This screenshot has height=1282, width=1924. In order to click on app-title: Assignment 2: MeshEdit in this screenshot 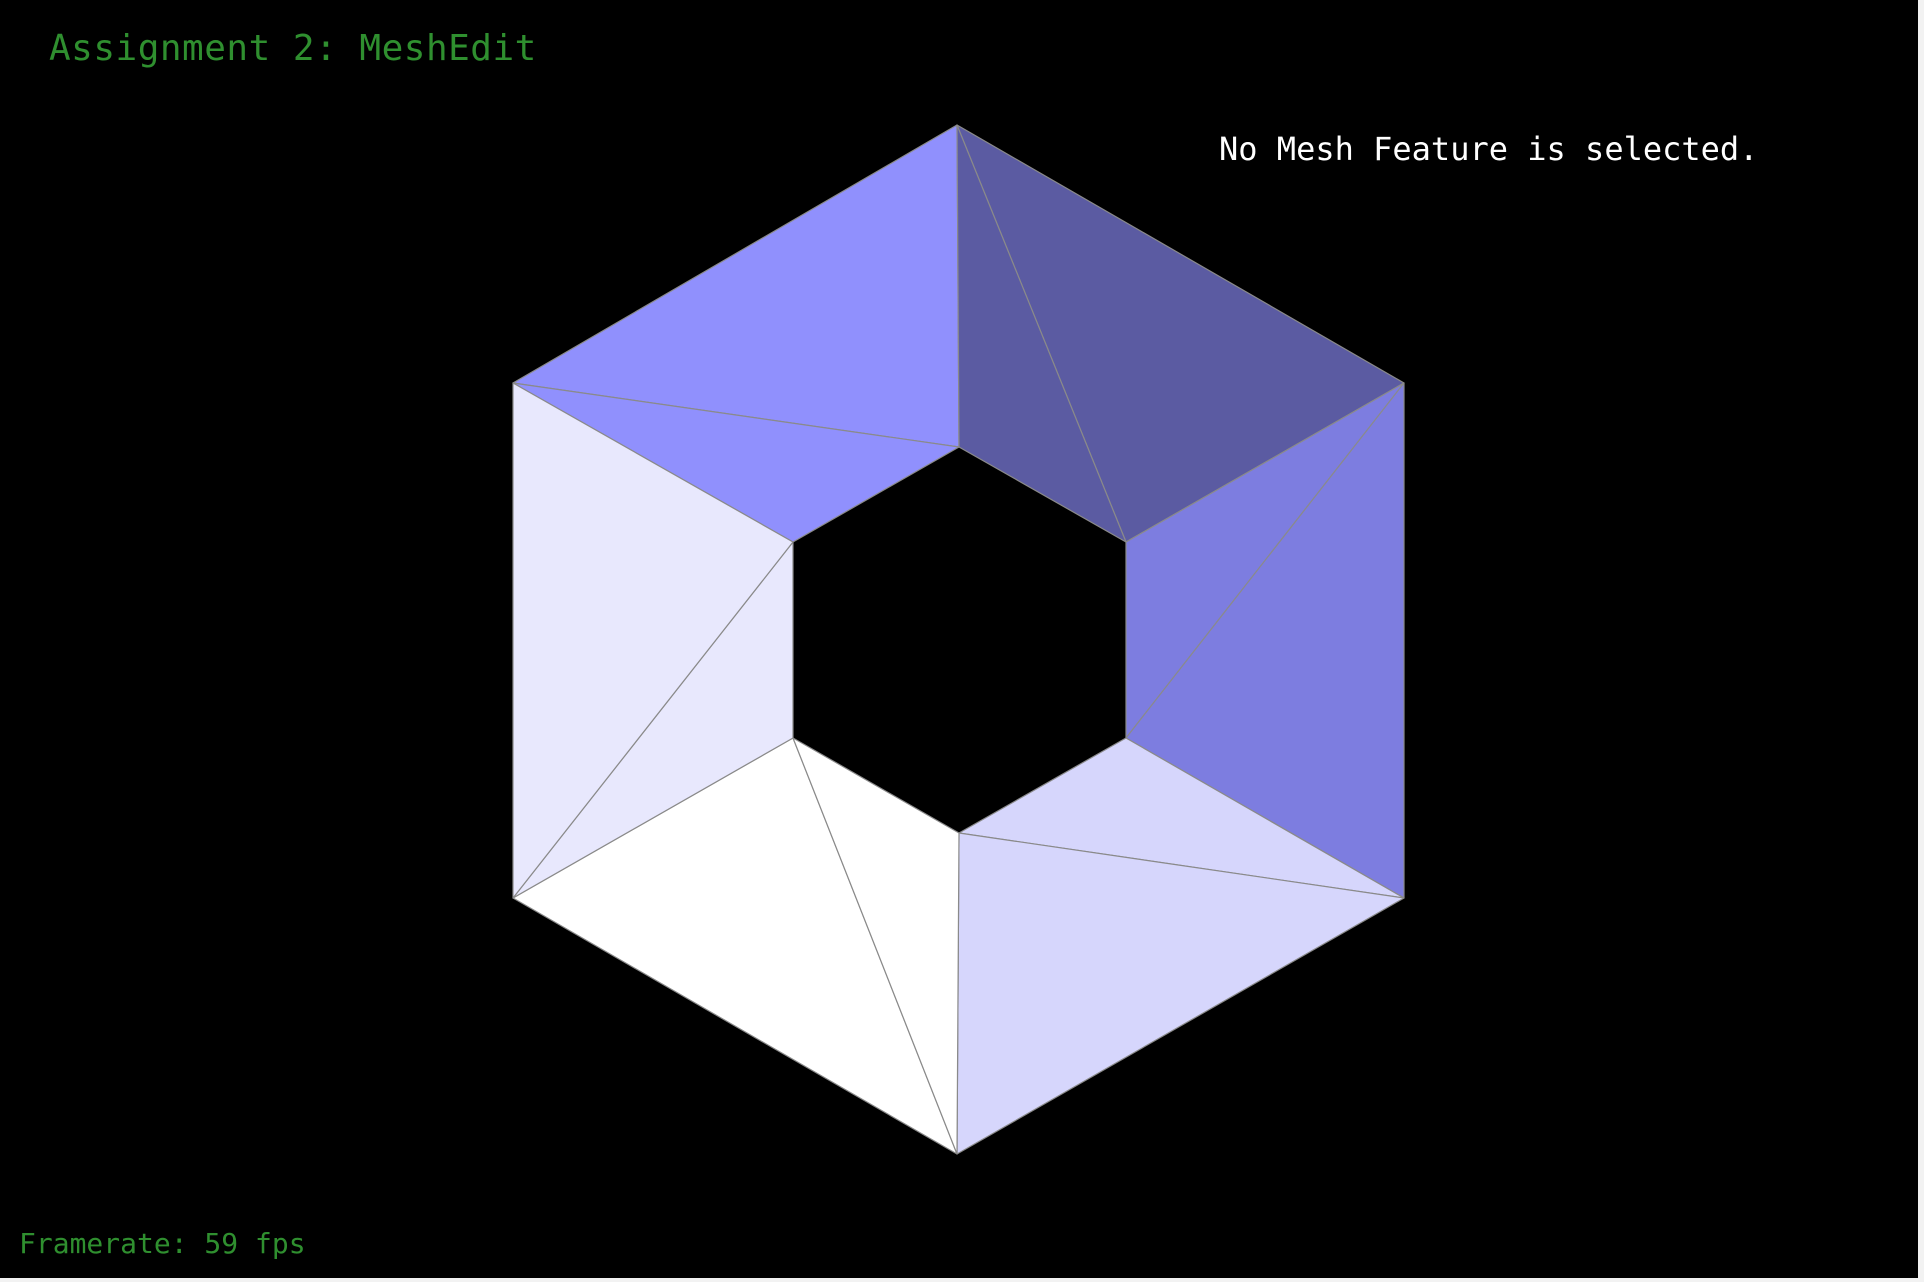, I will do `click(293, 48)`.